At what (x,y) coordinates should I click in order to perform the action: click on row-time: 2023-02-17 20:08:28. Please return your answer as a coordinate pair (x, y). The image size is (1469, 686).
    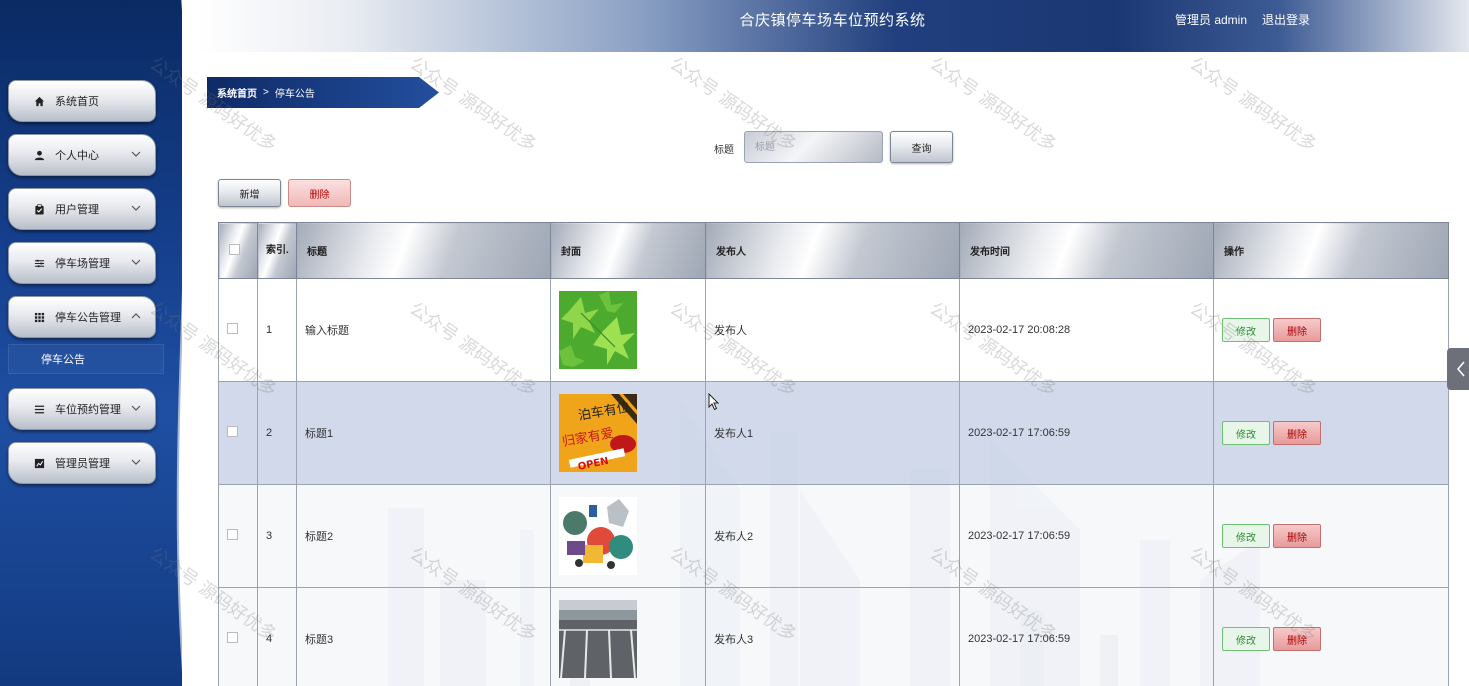
    Looking at the image, I should click on (1086, 330).